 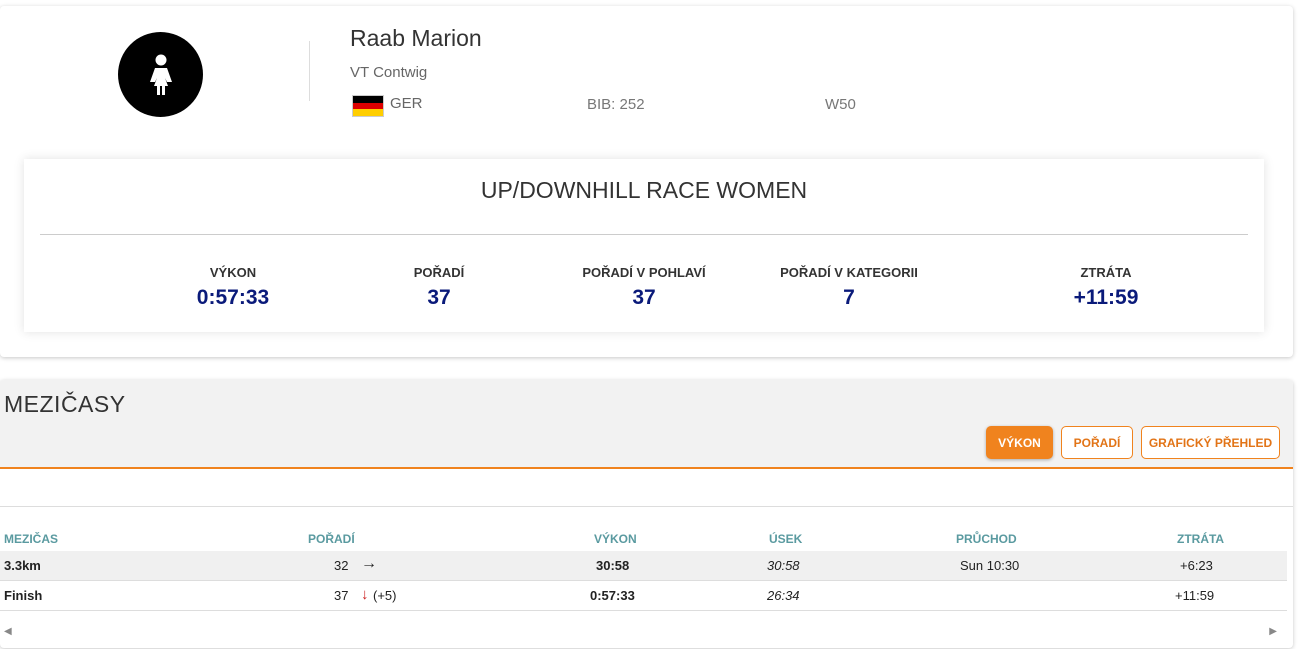 I want to click on scroll-right-icon: ▶, so click(x=1273, y=631).